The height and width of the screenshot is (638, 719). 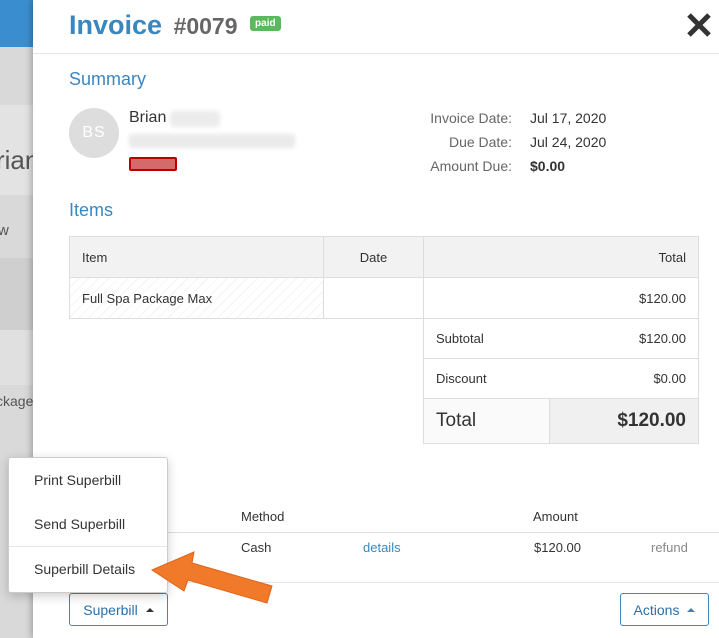 I want to click on close-icon, so click(x=699, y=25).